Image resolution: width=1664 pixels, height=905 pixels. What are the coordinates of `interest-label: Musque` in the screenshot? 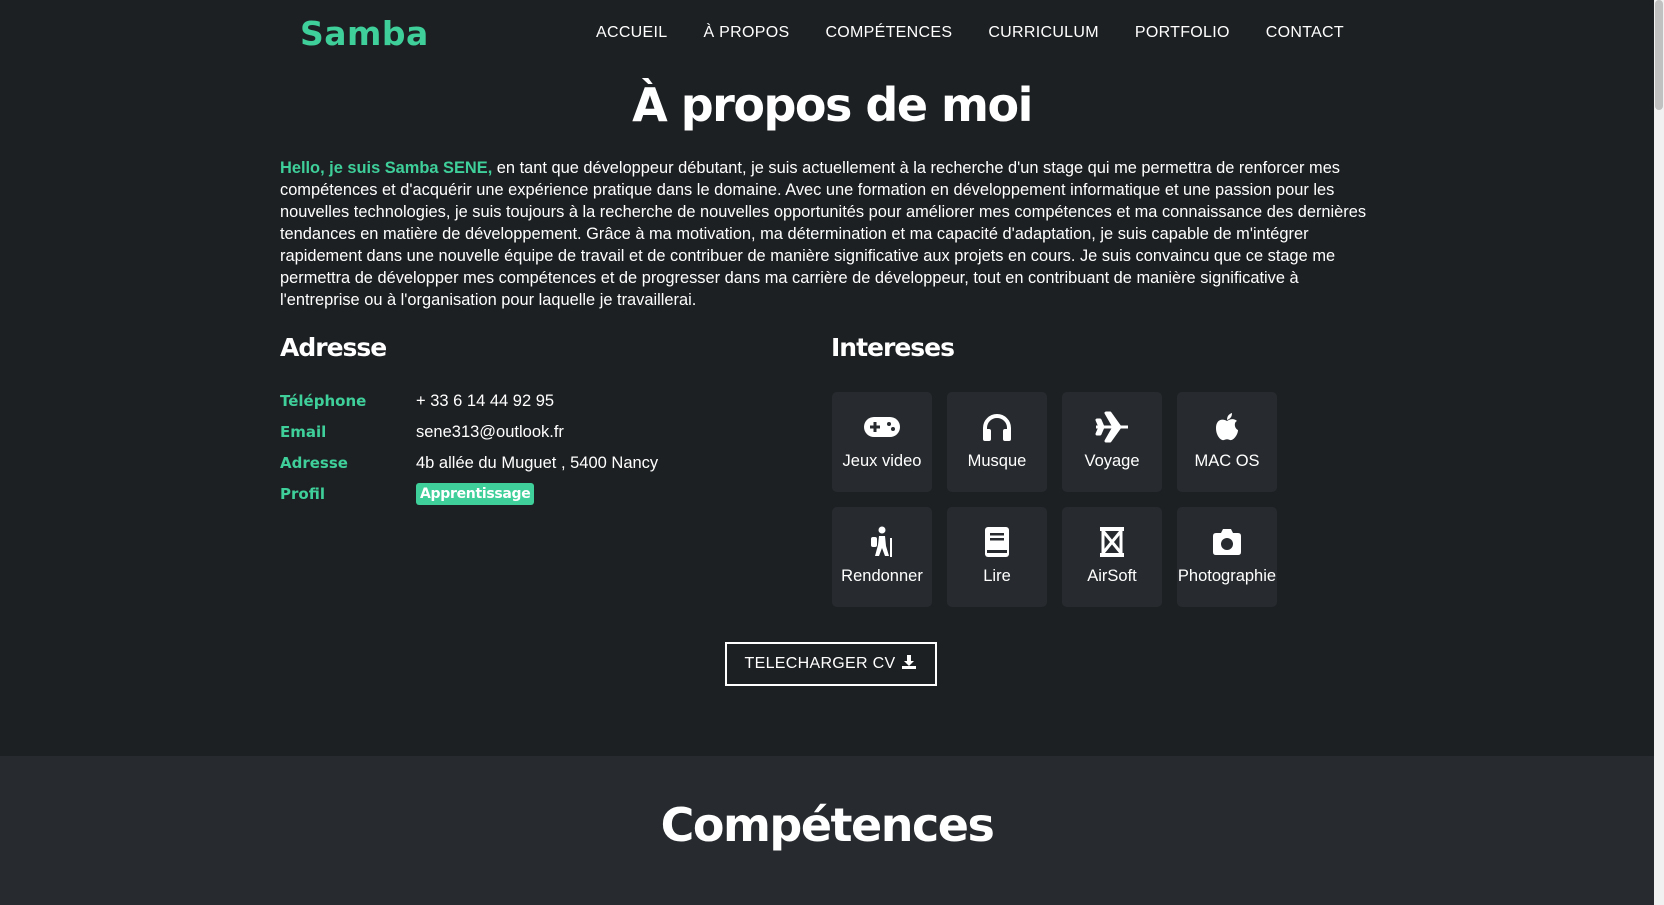 It's located at (997, 461).